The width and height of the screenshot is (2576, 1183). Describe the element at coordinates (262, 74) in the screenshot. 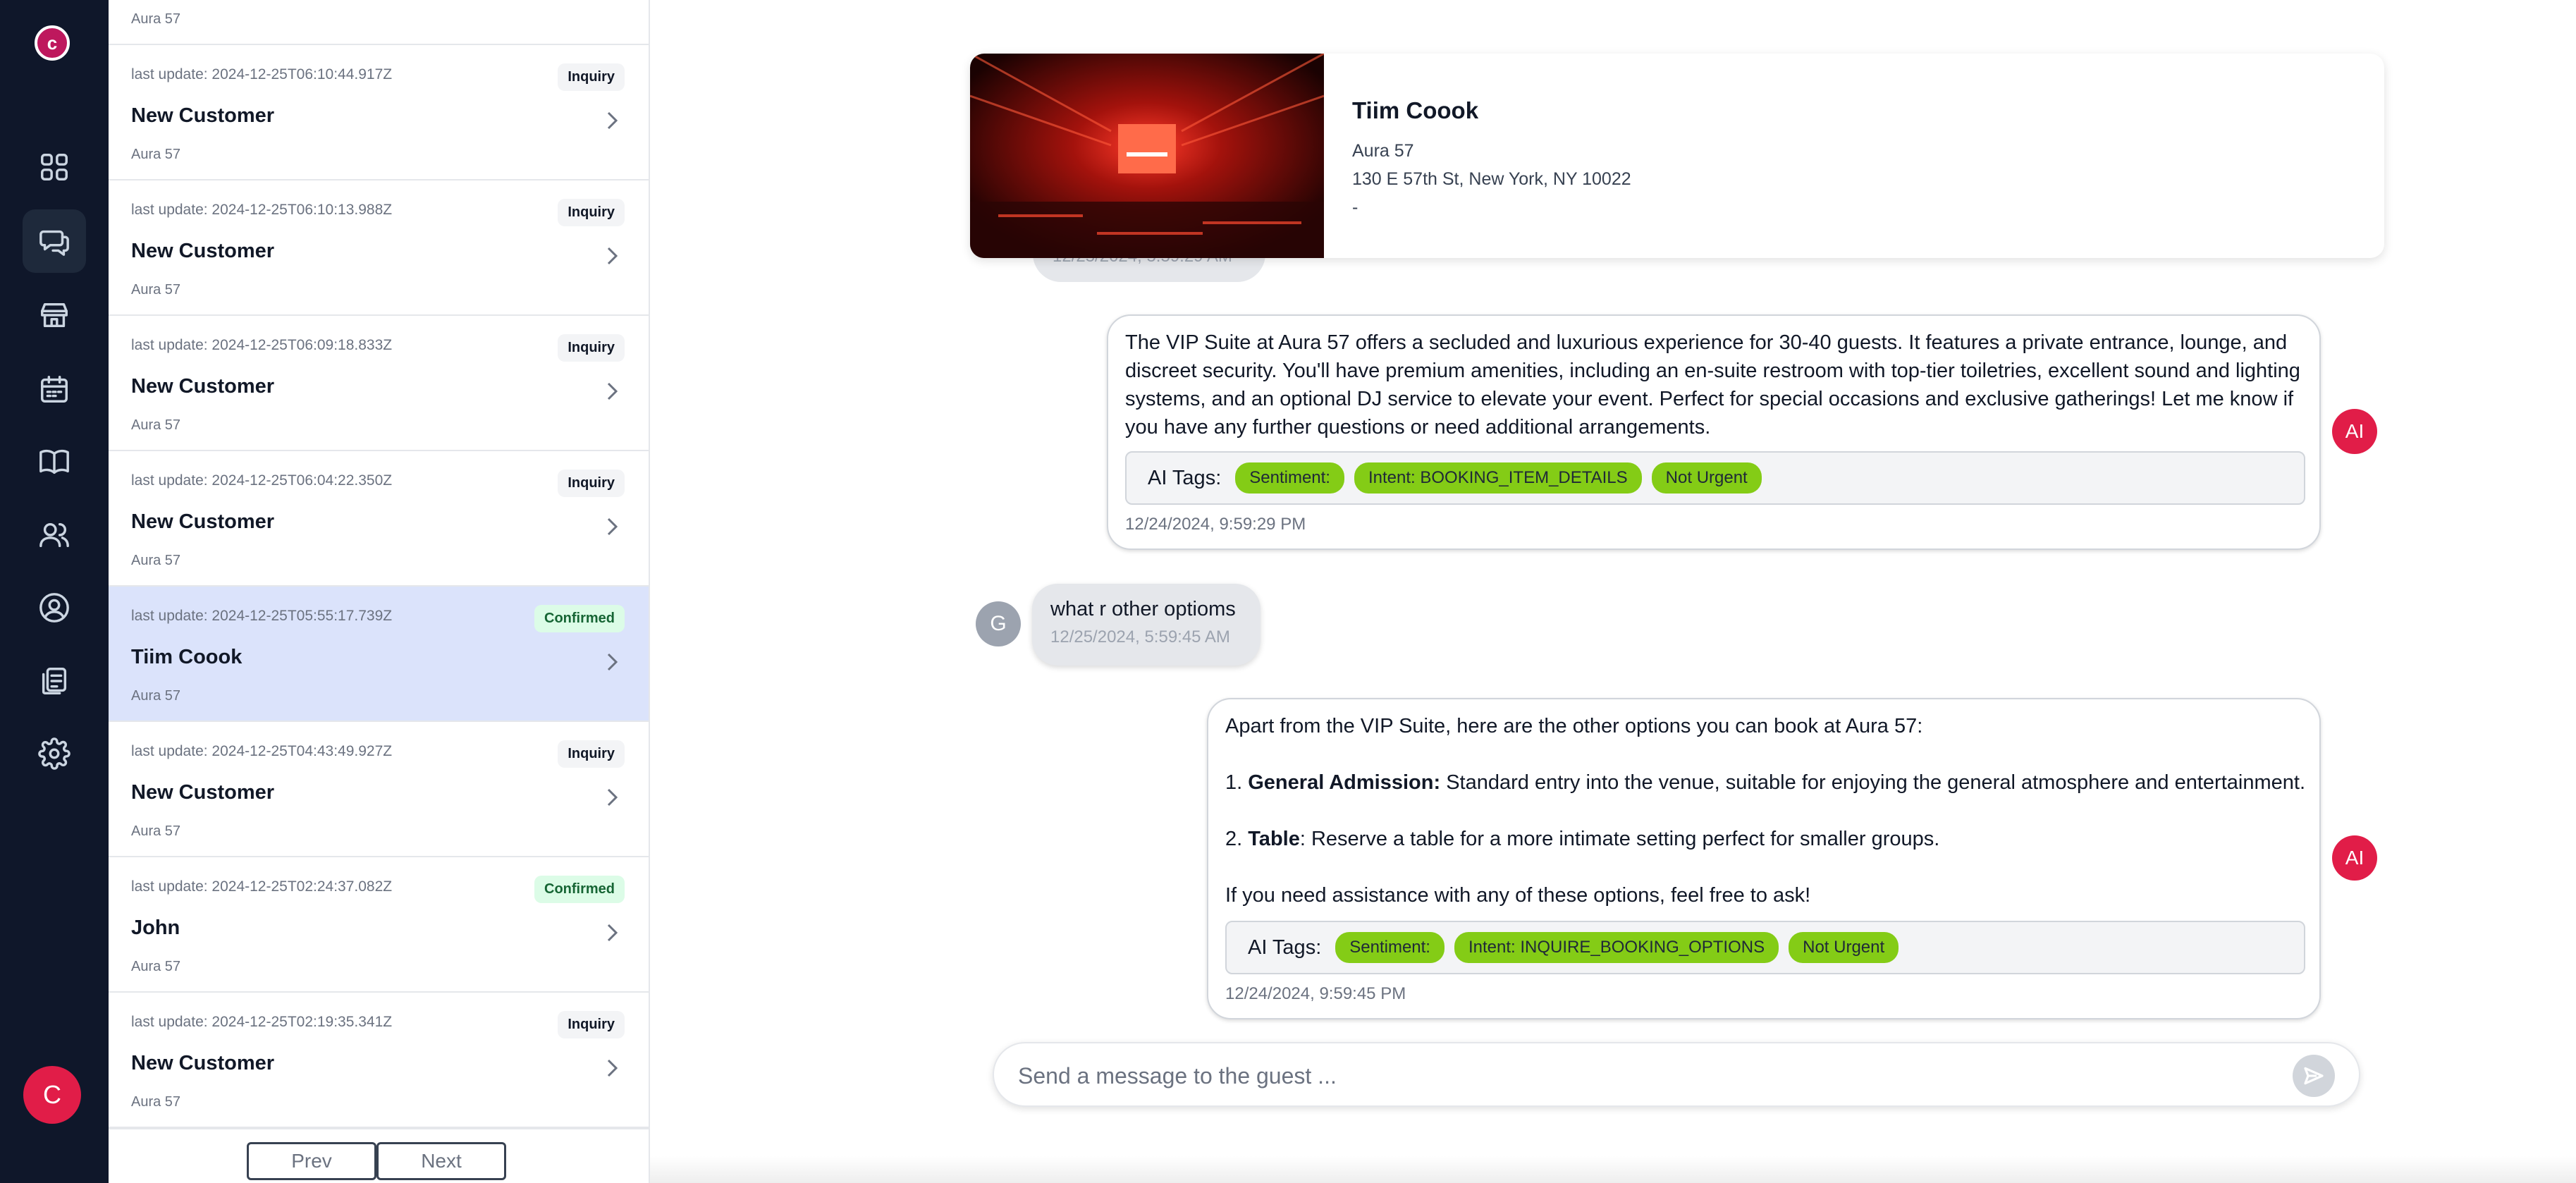

I see `list-item-last-update: last update: 2024-12-25T06:10:44.917Z` at that location.